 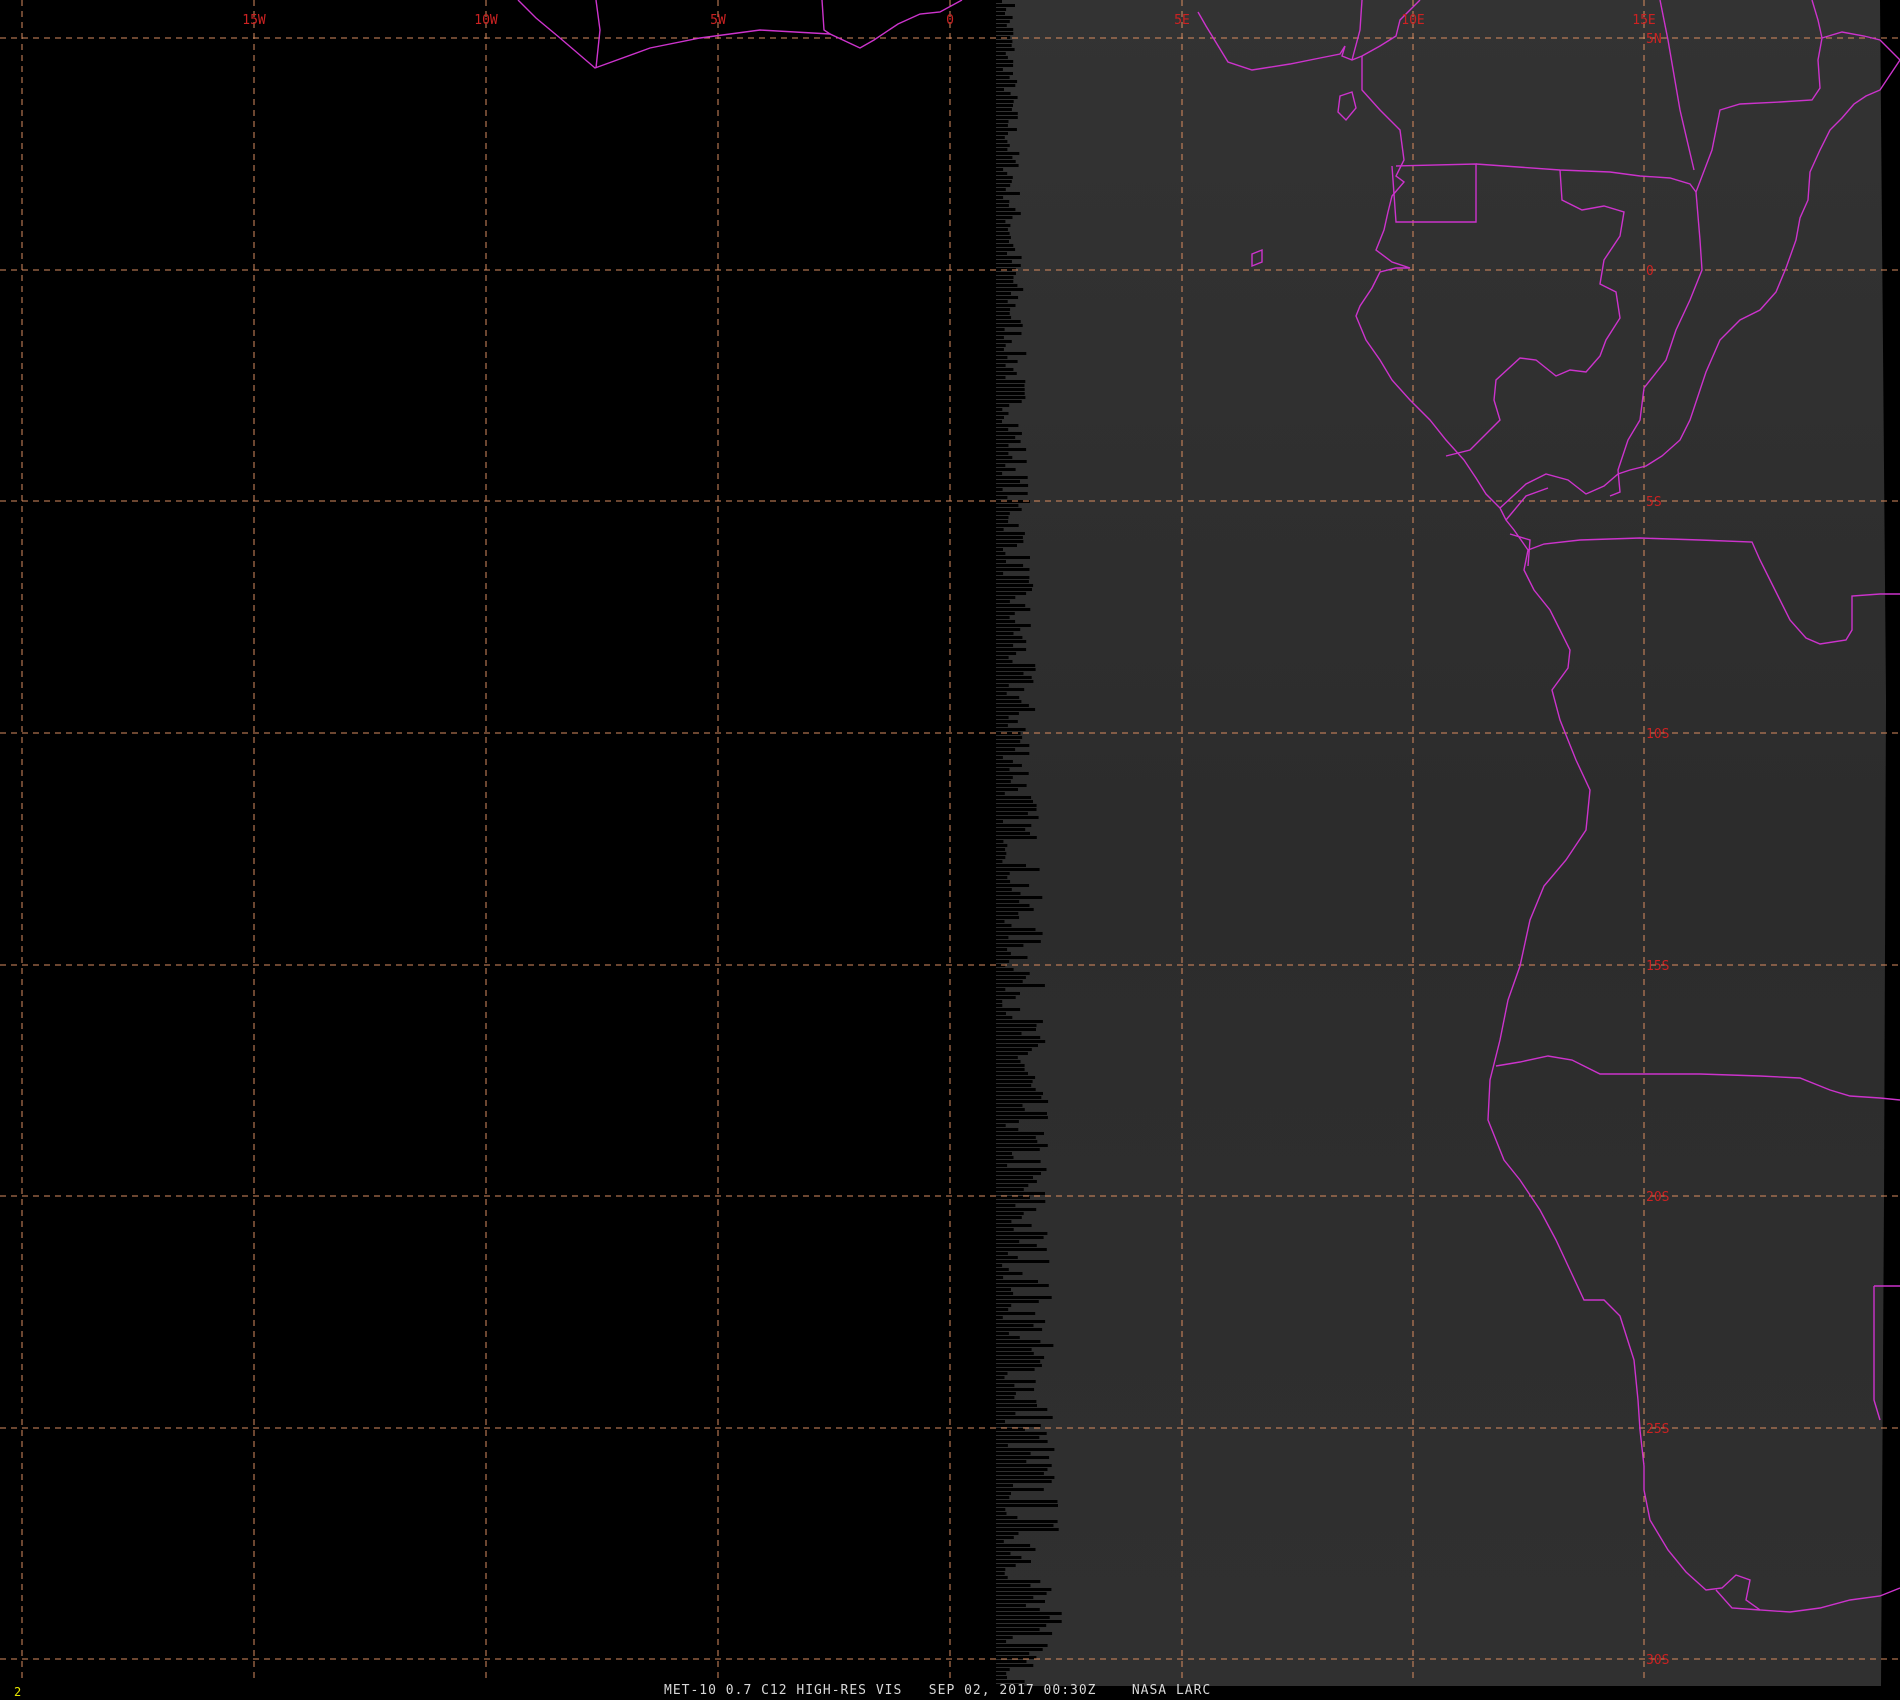 I want to click on longitude-label: 15W, so click(x=254, y=20).